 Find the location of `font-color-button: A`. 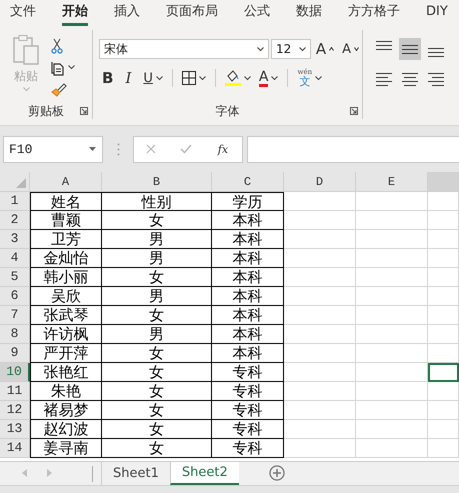

font-color-button: A is located at coordinates (269, 78).